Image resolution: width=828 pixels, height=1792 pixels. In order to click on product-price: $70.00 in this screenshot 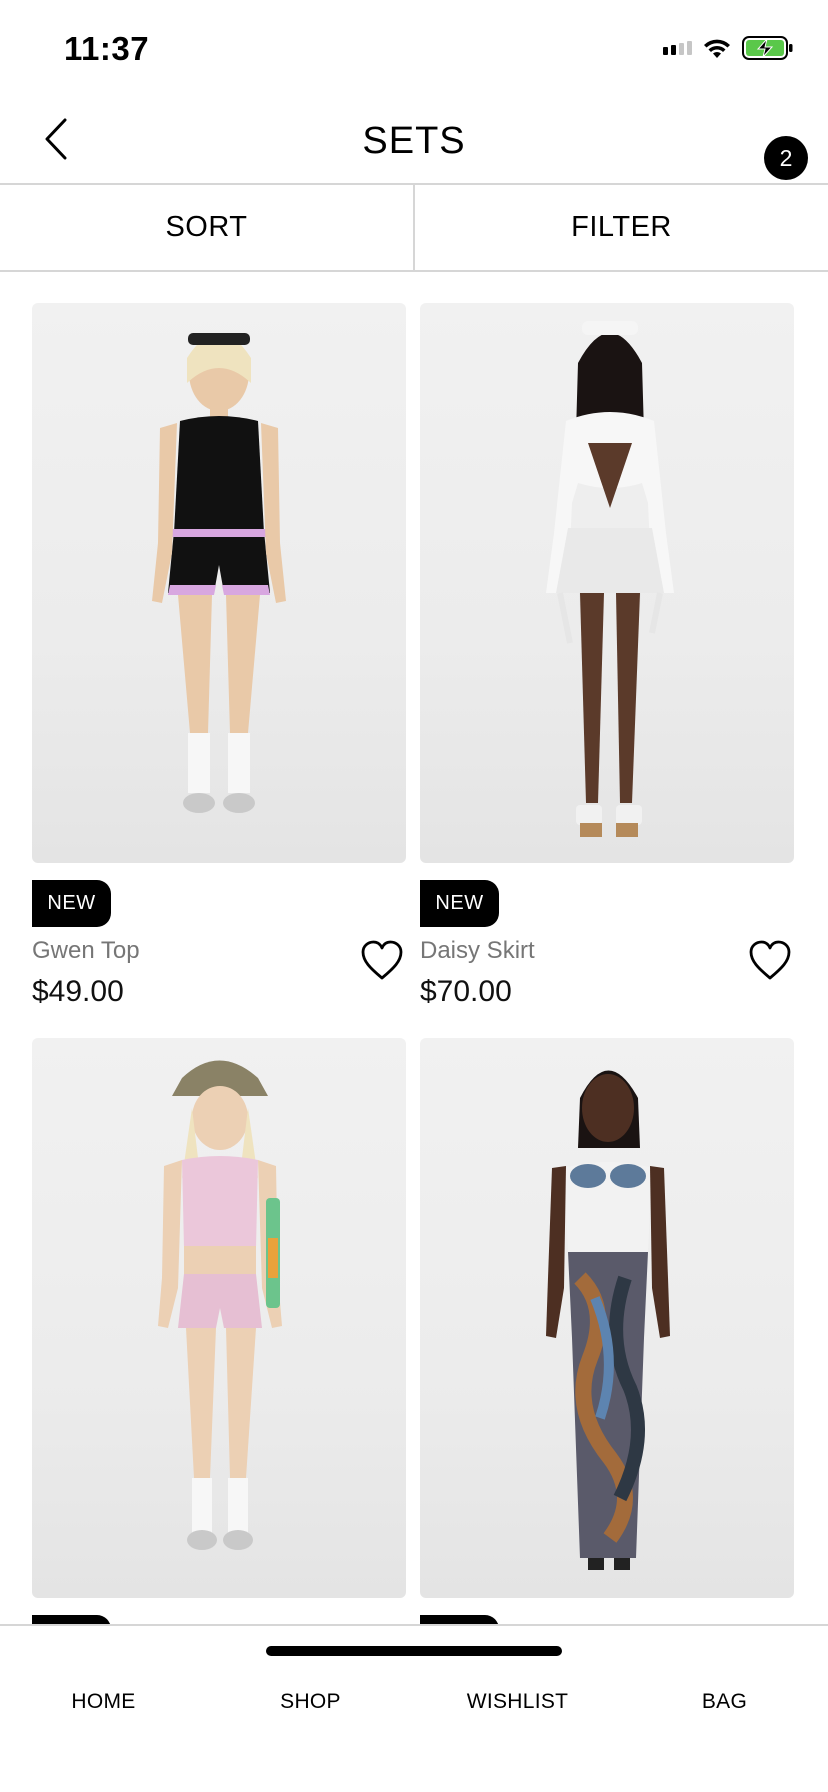, I will do `click(466, 991)`.